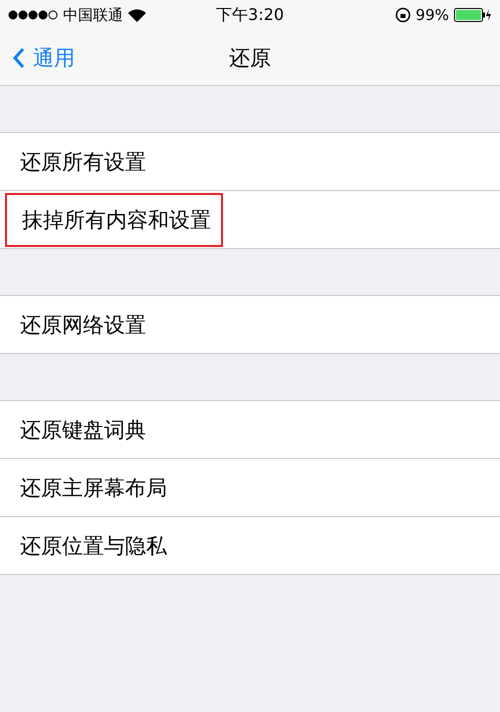 The width and height of the screenshot is (500, 712). What do you see at coordinates (93, 15) in the screenshot?
I see `carrier-name: 中国联通` at bounding box center [93, 15].